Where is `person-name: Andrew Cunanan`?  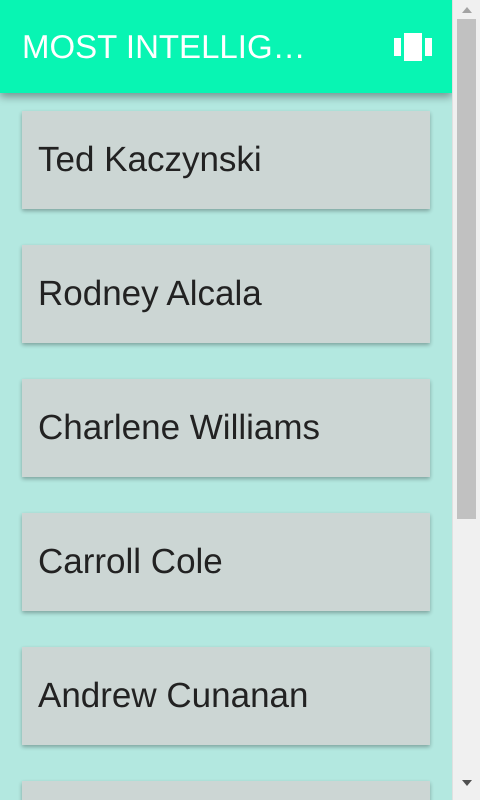
person-name: Andrew Cunanan is located at coordinates (173, 696).